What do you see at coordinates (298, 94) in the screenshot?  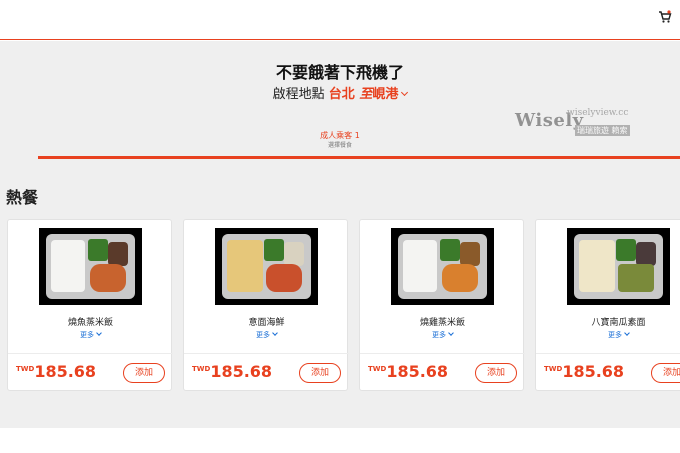 I see `route-prefix: 啟程地點` at bounding box center [298, 94].